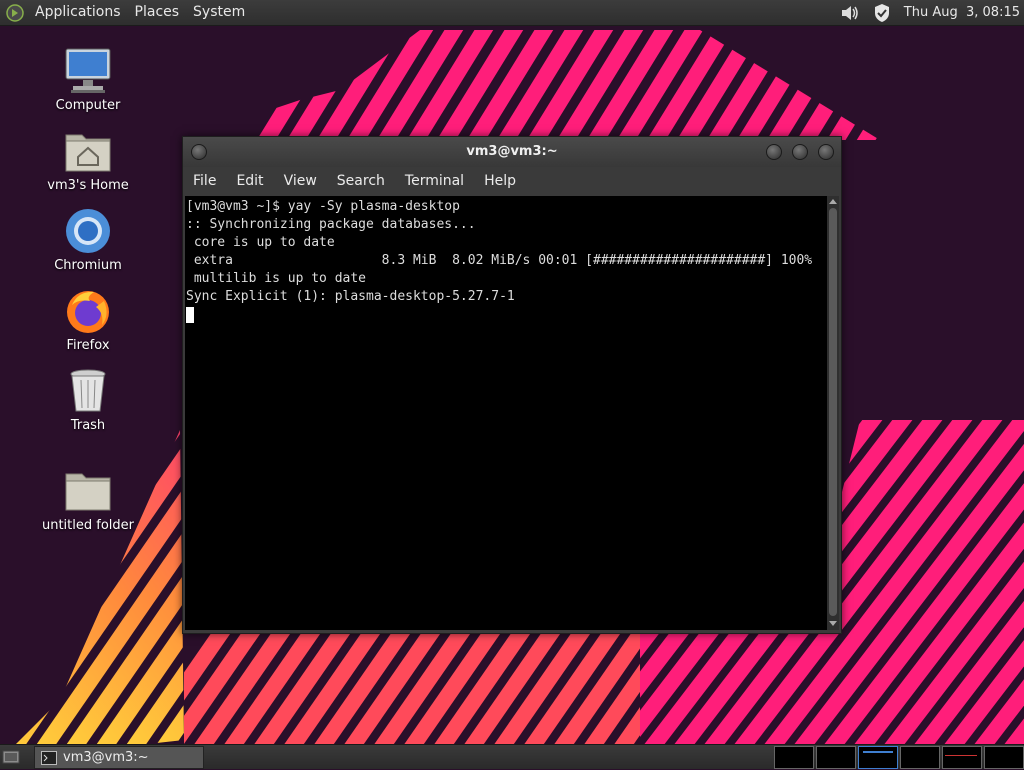  I want to click on window-title: vm3@vm3:~, so click(512, 151).